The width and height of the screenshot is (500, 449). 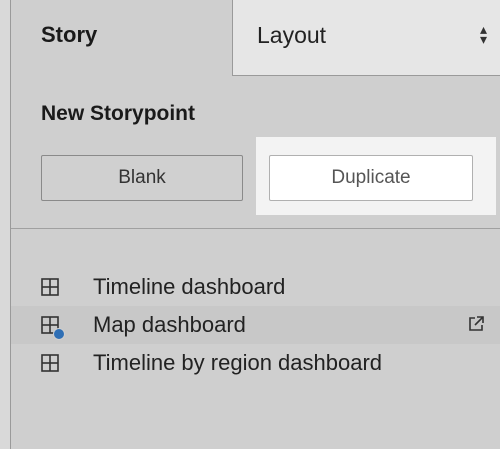 I want to click on tab-story: Story, so click(x=122, y=38).